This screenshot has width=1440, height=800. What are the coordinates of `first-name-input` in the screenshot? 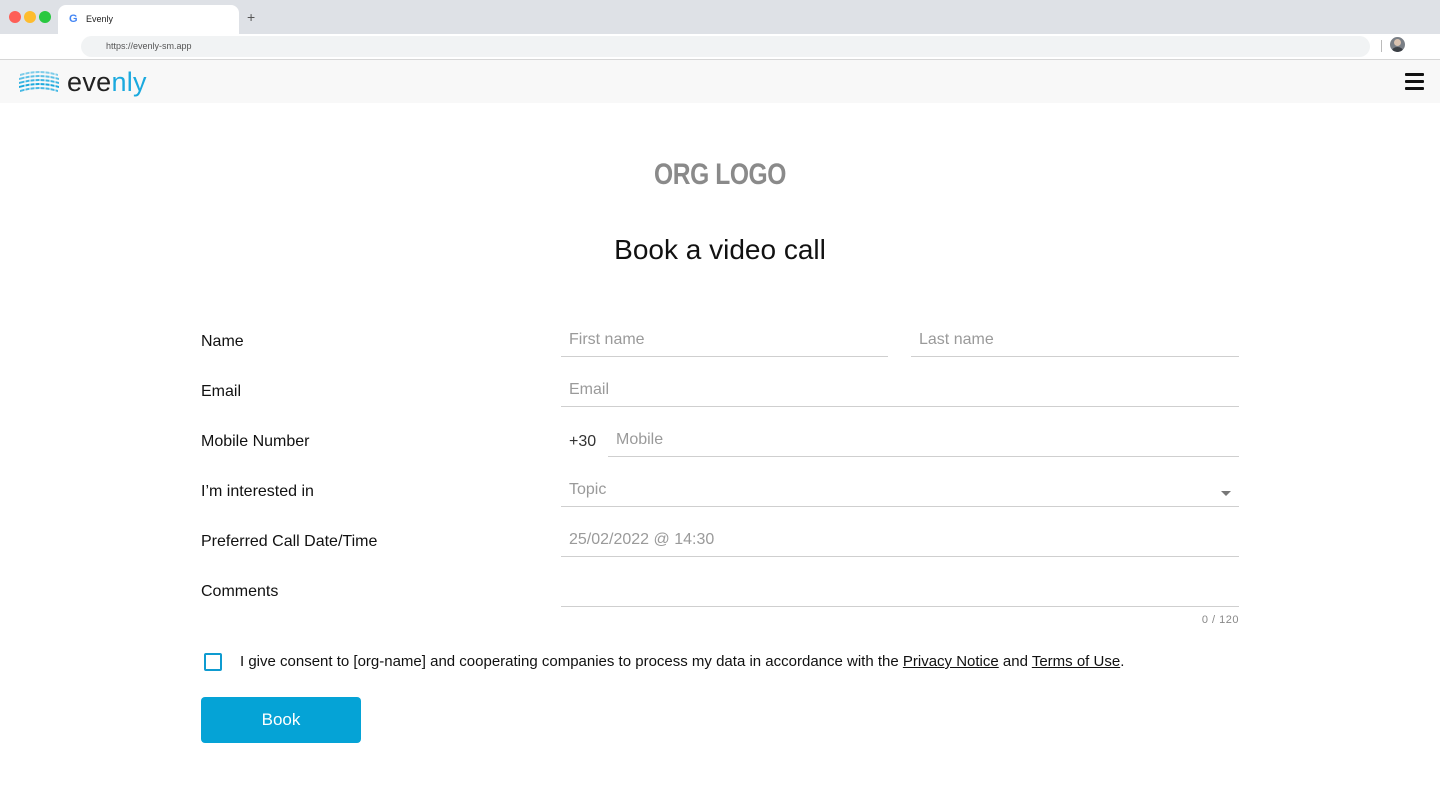 It's located at (724, 340).